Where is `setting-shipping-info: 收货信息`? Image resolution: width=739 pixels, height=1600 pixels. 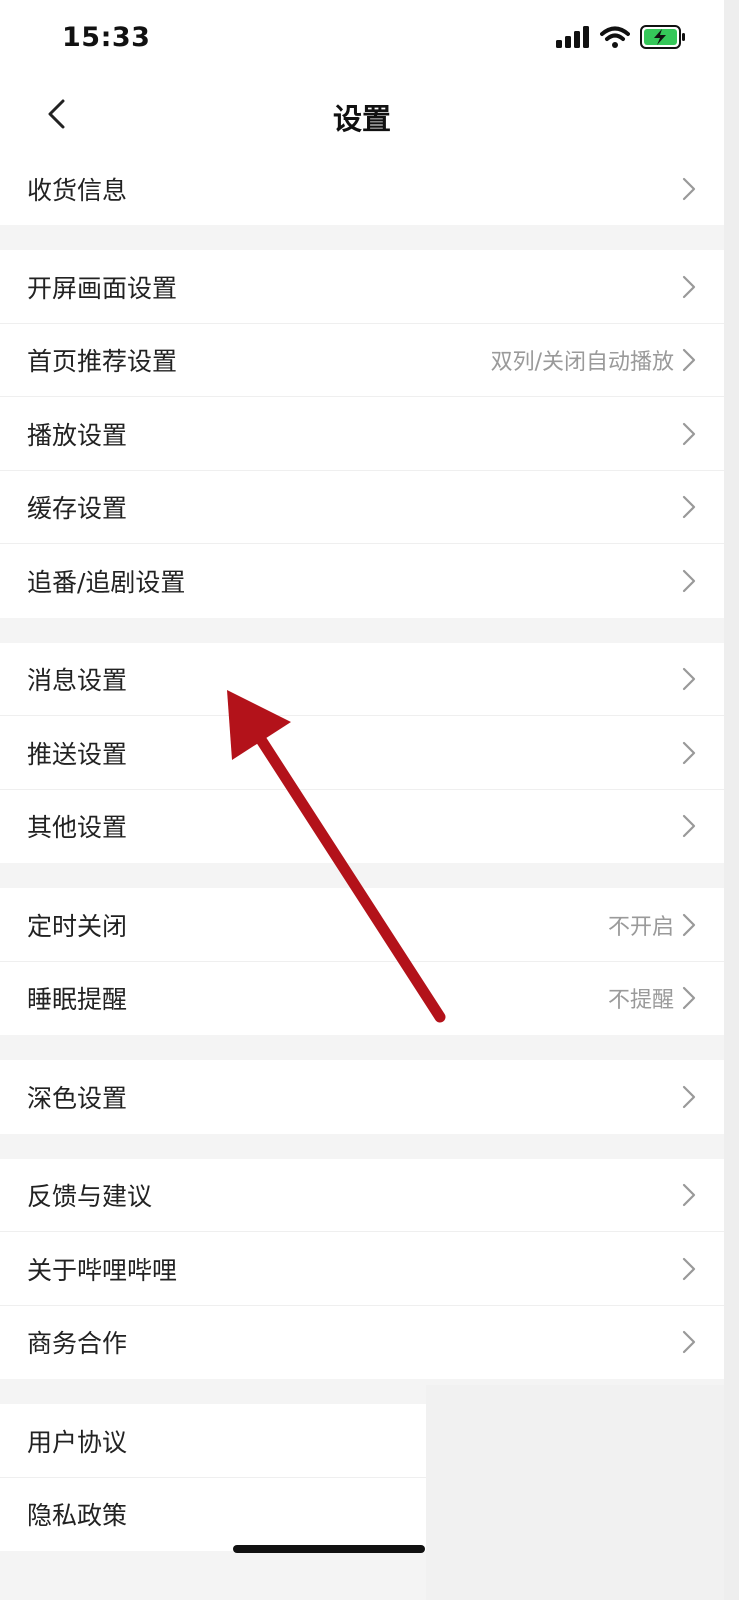 setting-shipping-info: 收货信息 is located at coordinates (362, 188).